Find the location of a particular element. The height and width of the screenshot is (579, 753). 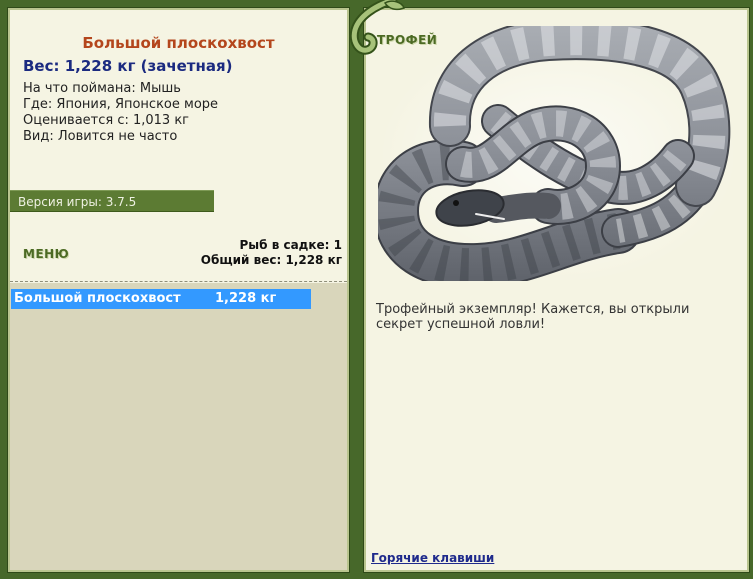

fish-rarity: Вид: Ловится не часто is located at coordinates (100, 136).